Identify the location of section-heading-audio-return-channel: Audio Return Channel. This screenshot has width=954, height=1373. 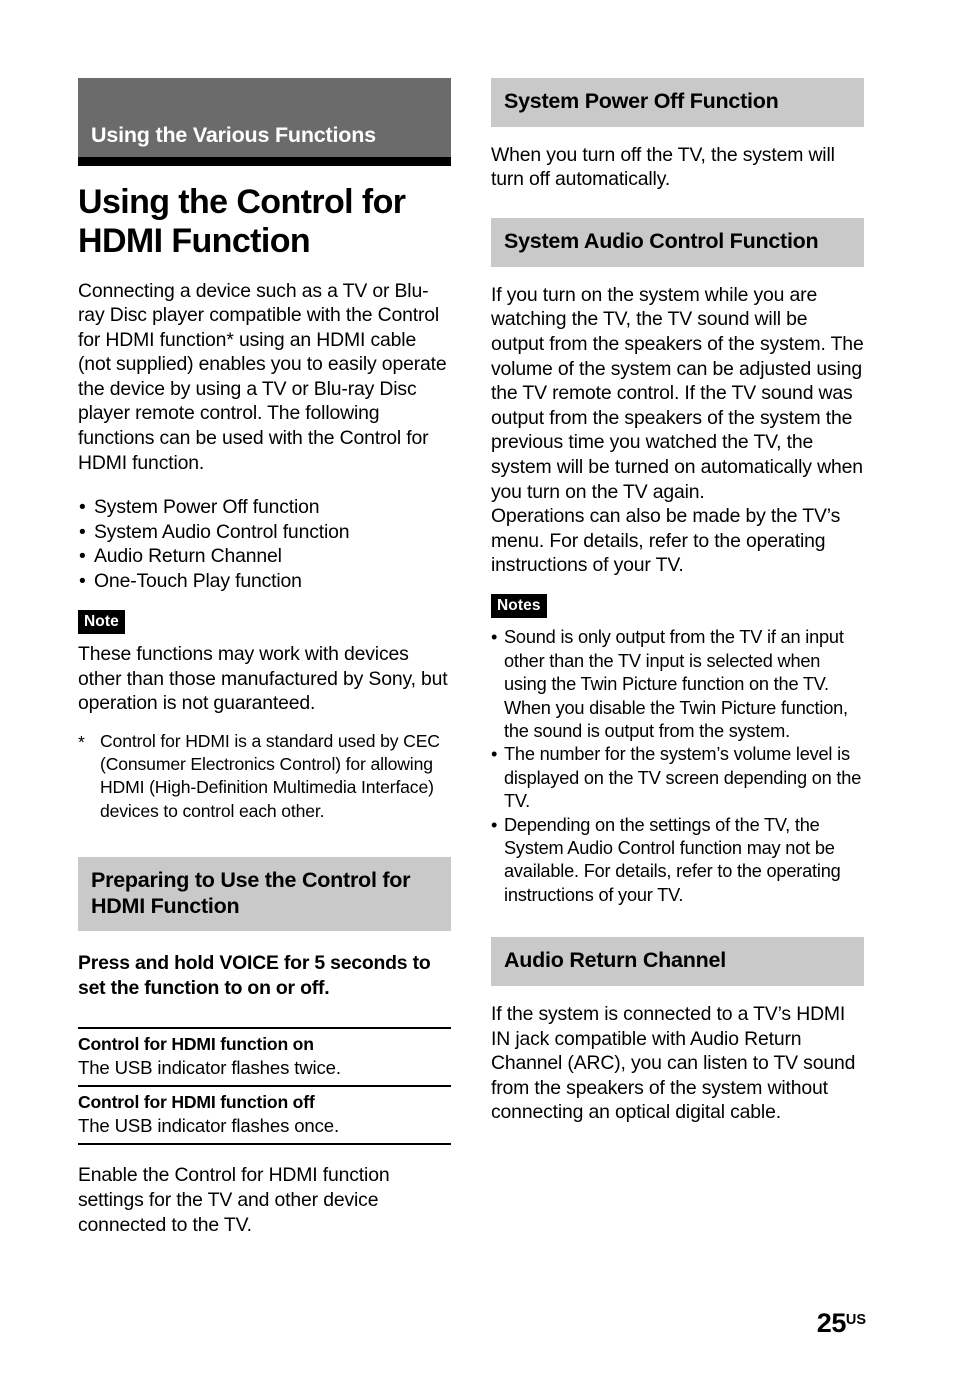
(677, 962).